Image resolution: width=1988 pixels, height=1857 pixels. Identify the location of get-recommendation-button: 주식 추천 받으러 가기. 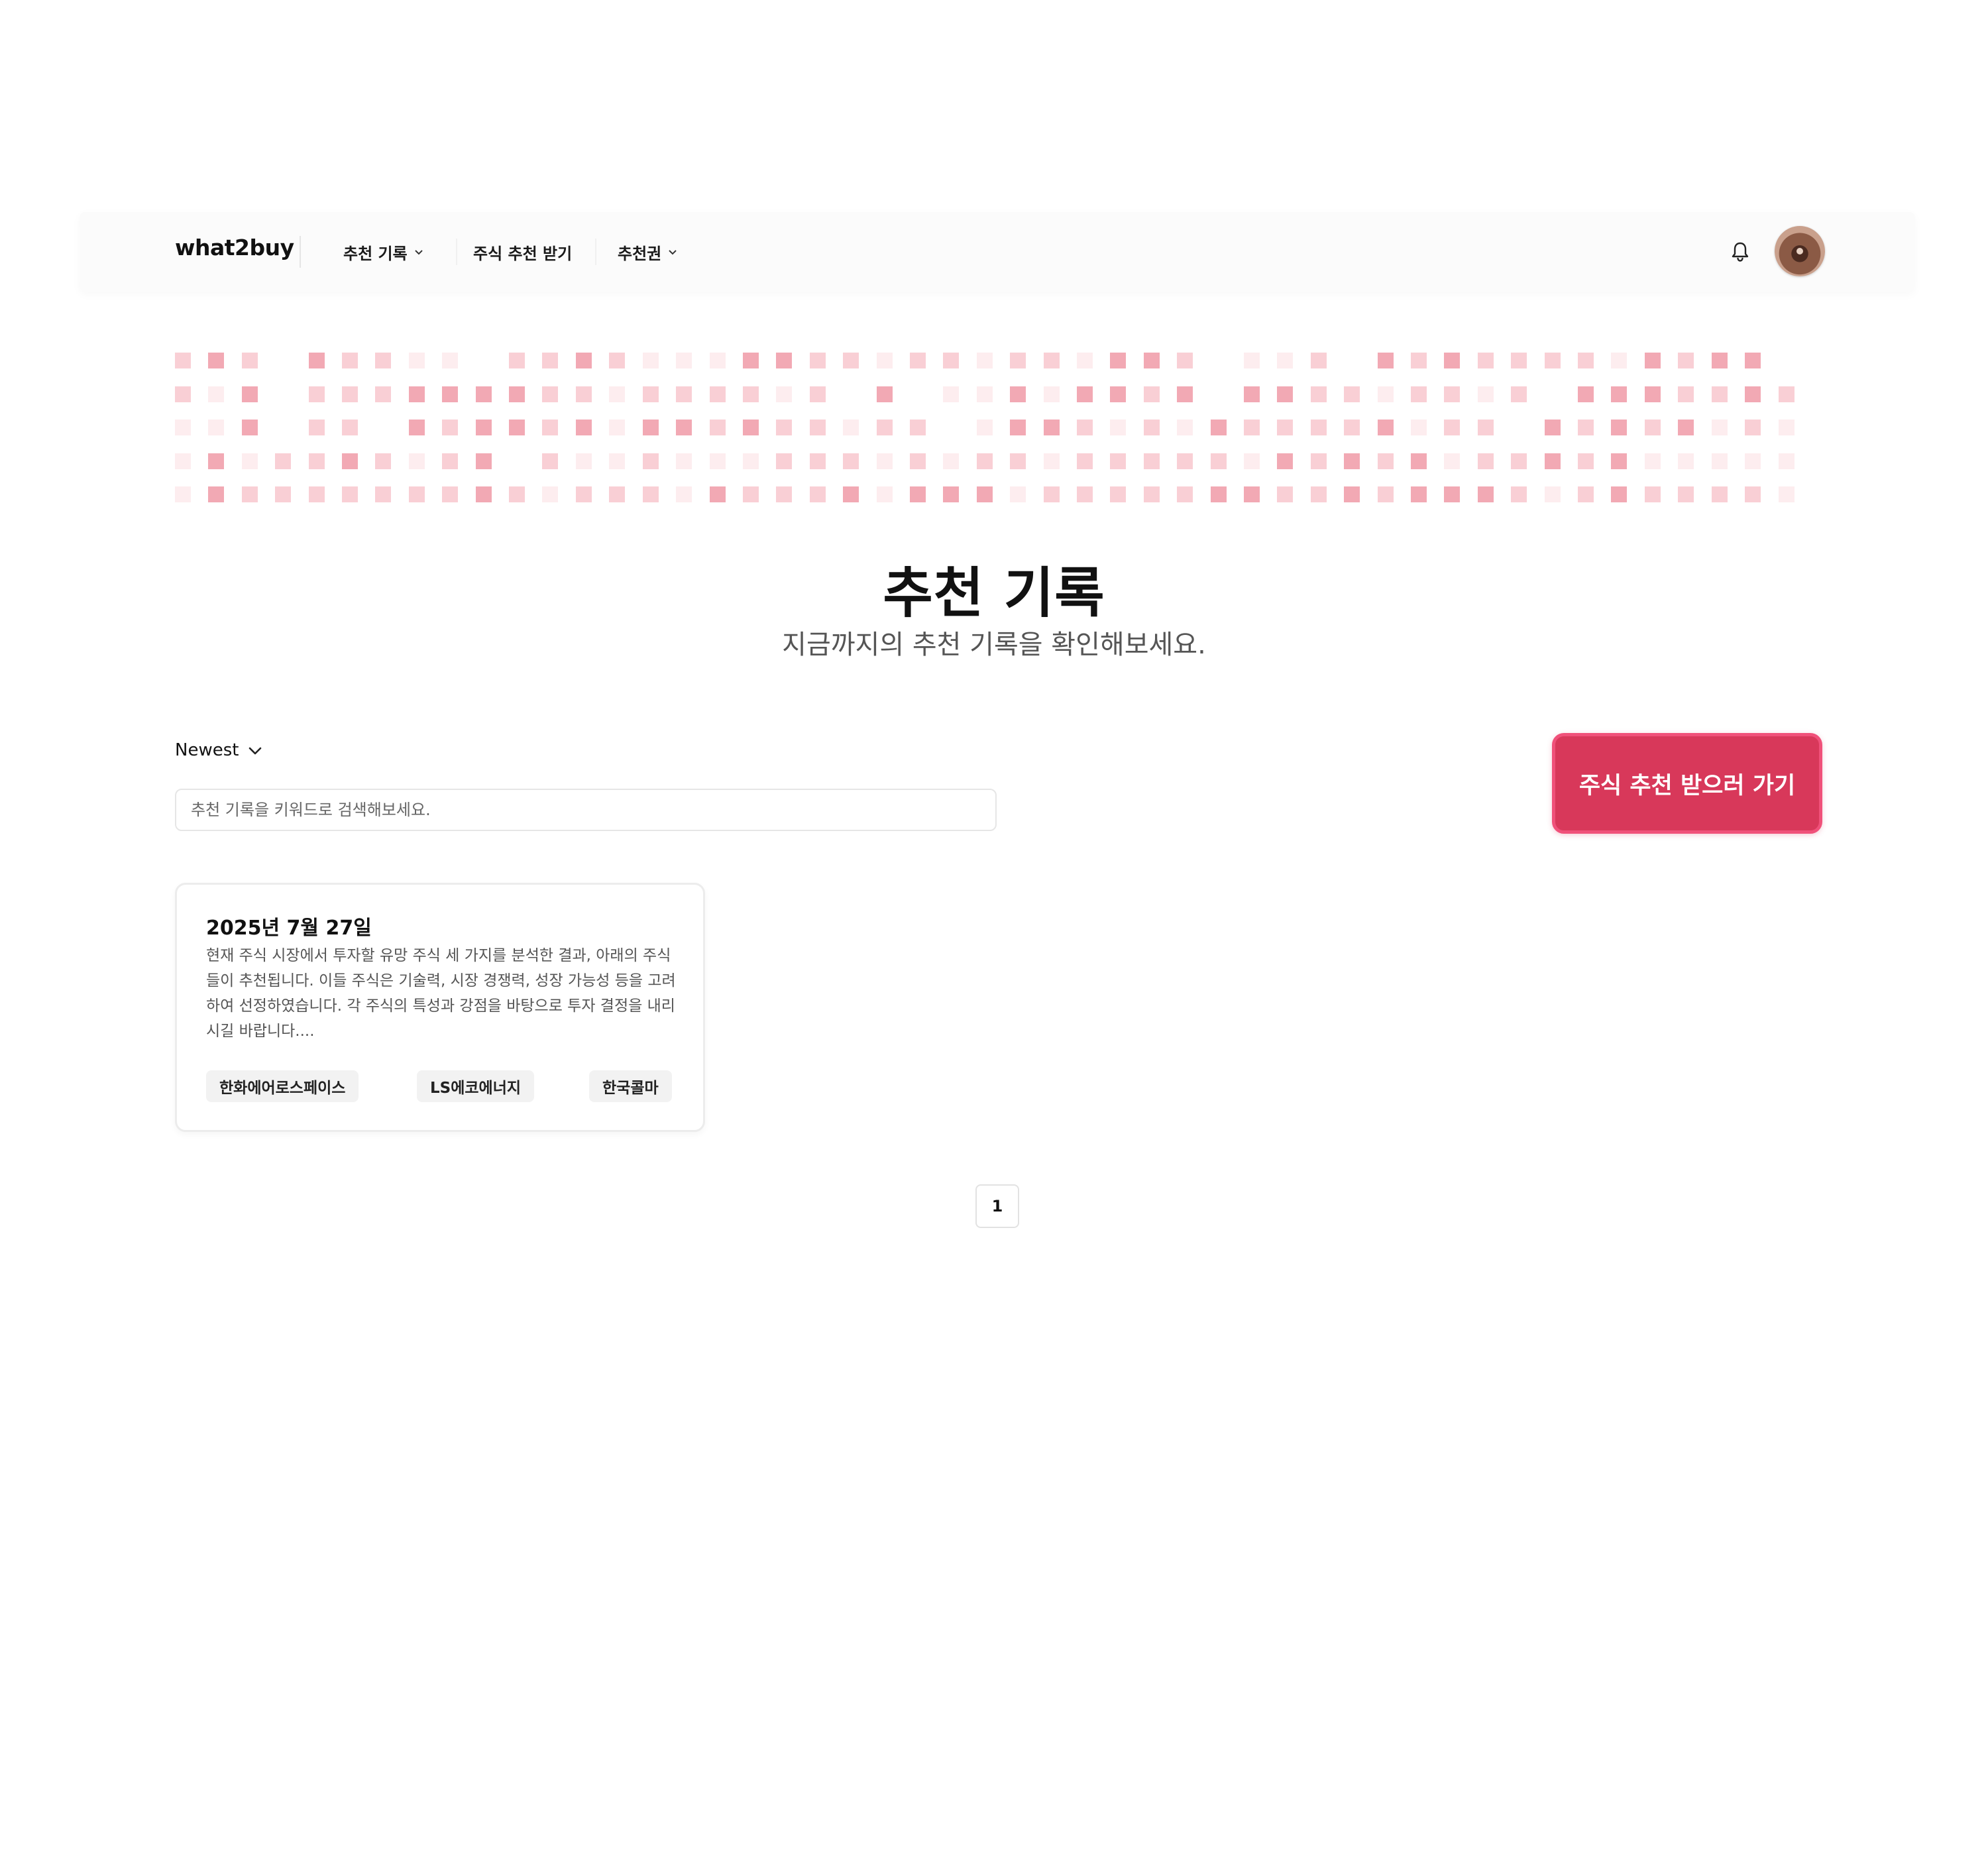
(1687, 783).